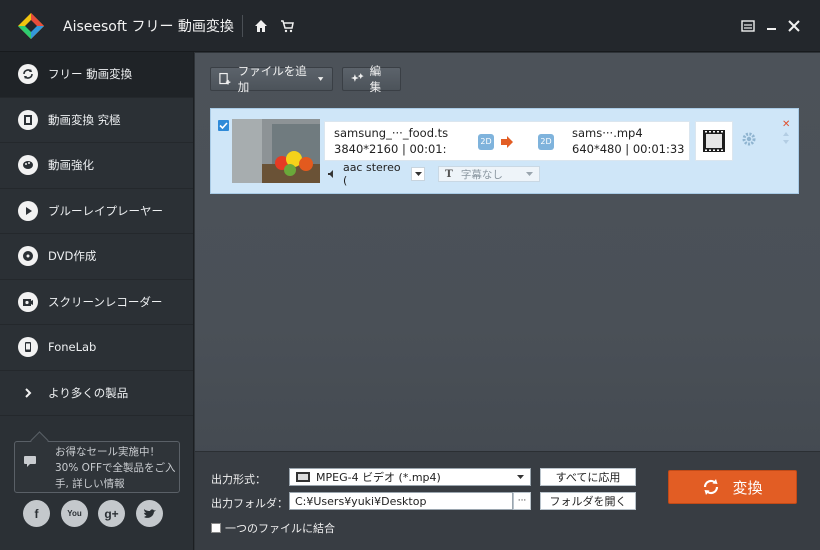  What do you see at coordinates (391, 133) in the screenshot?
I see `source-file-name: samsung_···_food.ts` at bounding box center [391, 133].